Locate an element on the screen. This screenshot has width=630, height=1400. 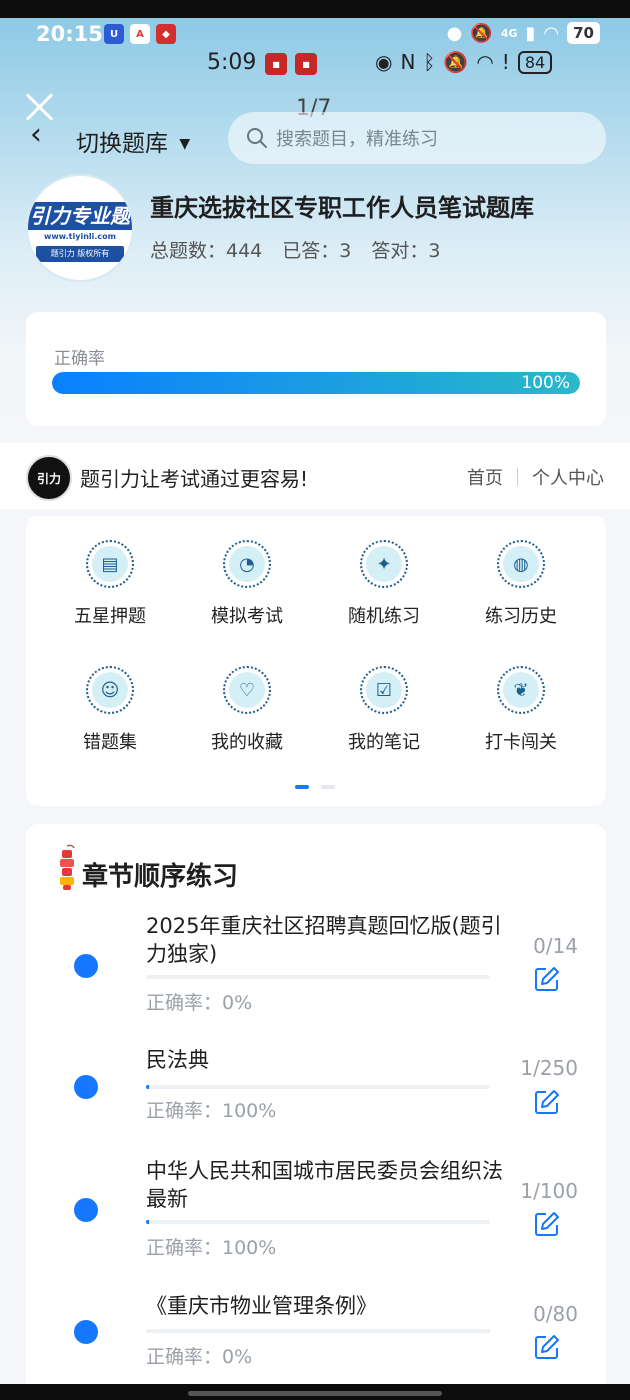
nav-home-link: 首页 is located at coordinates (485, 477).